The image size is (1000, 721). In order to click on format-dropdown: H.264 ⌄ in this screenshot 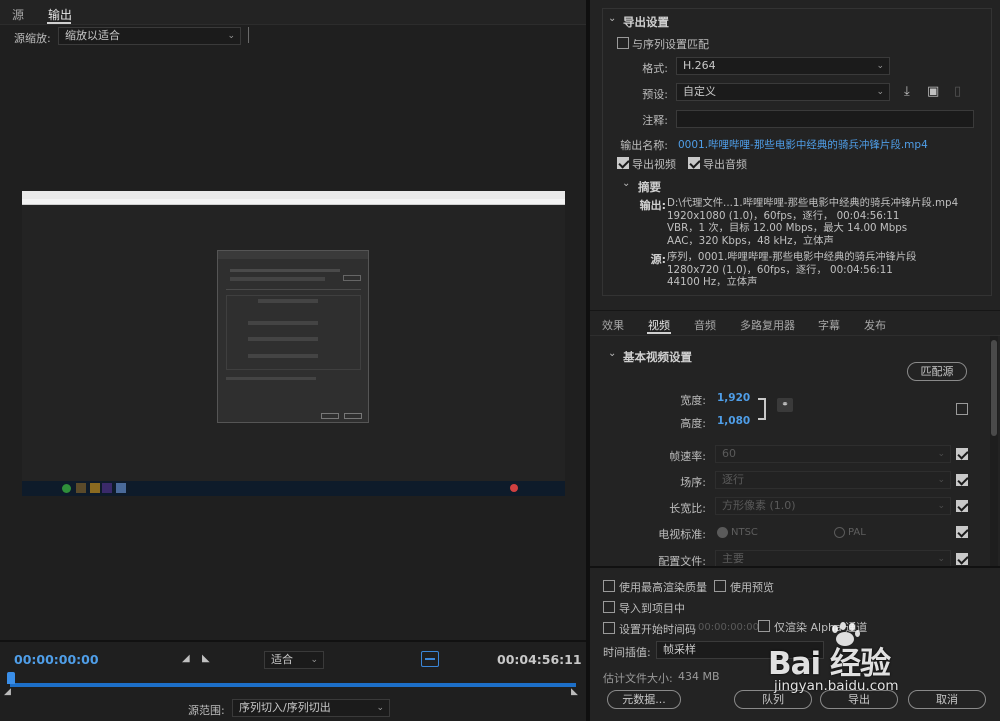, I will do `click(783, 66)`.